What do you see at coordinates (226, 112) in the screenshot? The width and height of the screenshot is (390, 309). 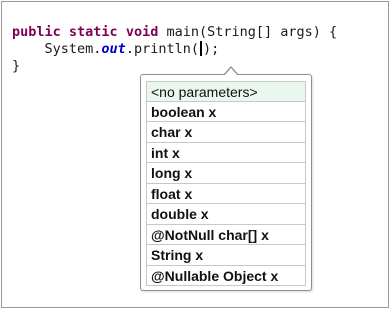 I see `param-option-boolean: boolean x` at bounding box center [226, 112].